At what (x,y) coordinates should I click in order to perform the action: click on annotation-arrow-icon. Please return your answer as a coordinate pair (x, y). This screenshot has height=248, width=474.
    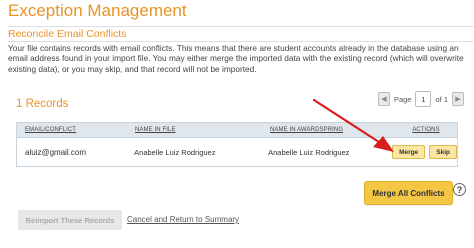
    Looking at the image, I should click on (353, 125).